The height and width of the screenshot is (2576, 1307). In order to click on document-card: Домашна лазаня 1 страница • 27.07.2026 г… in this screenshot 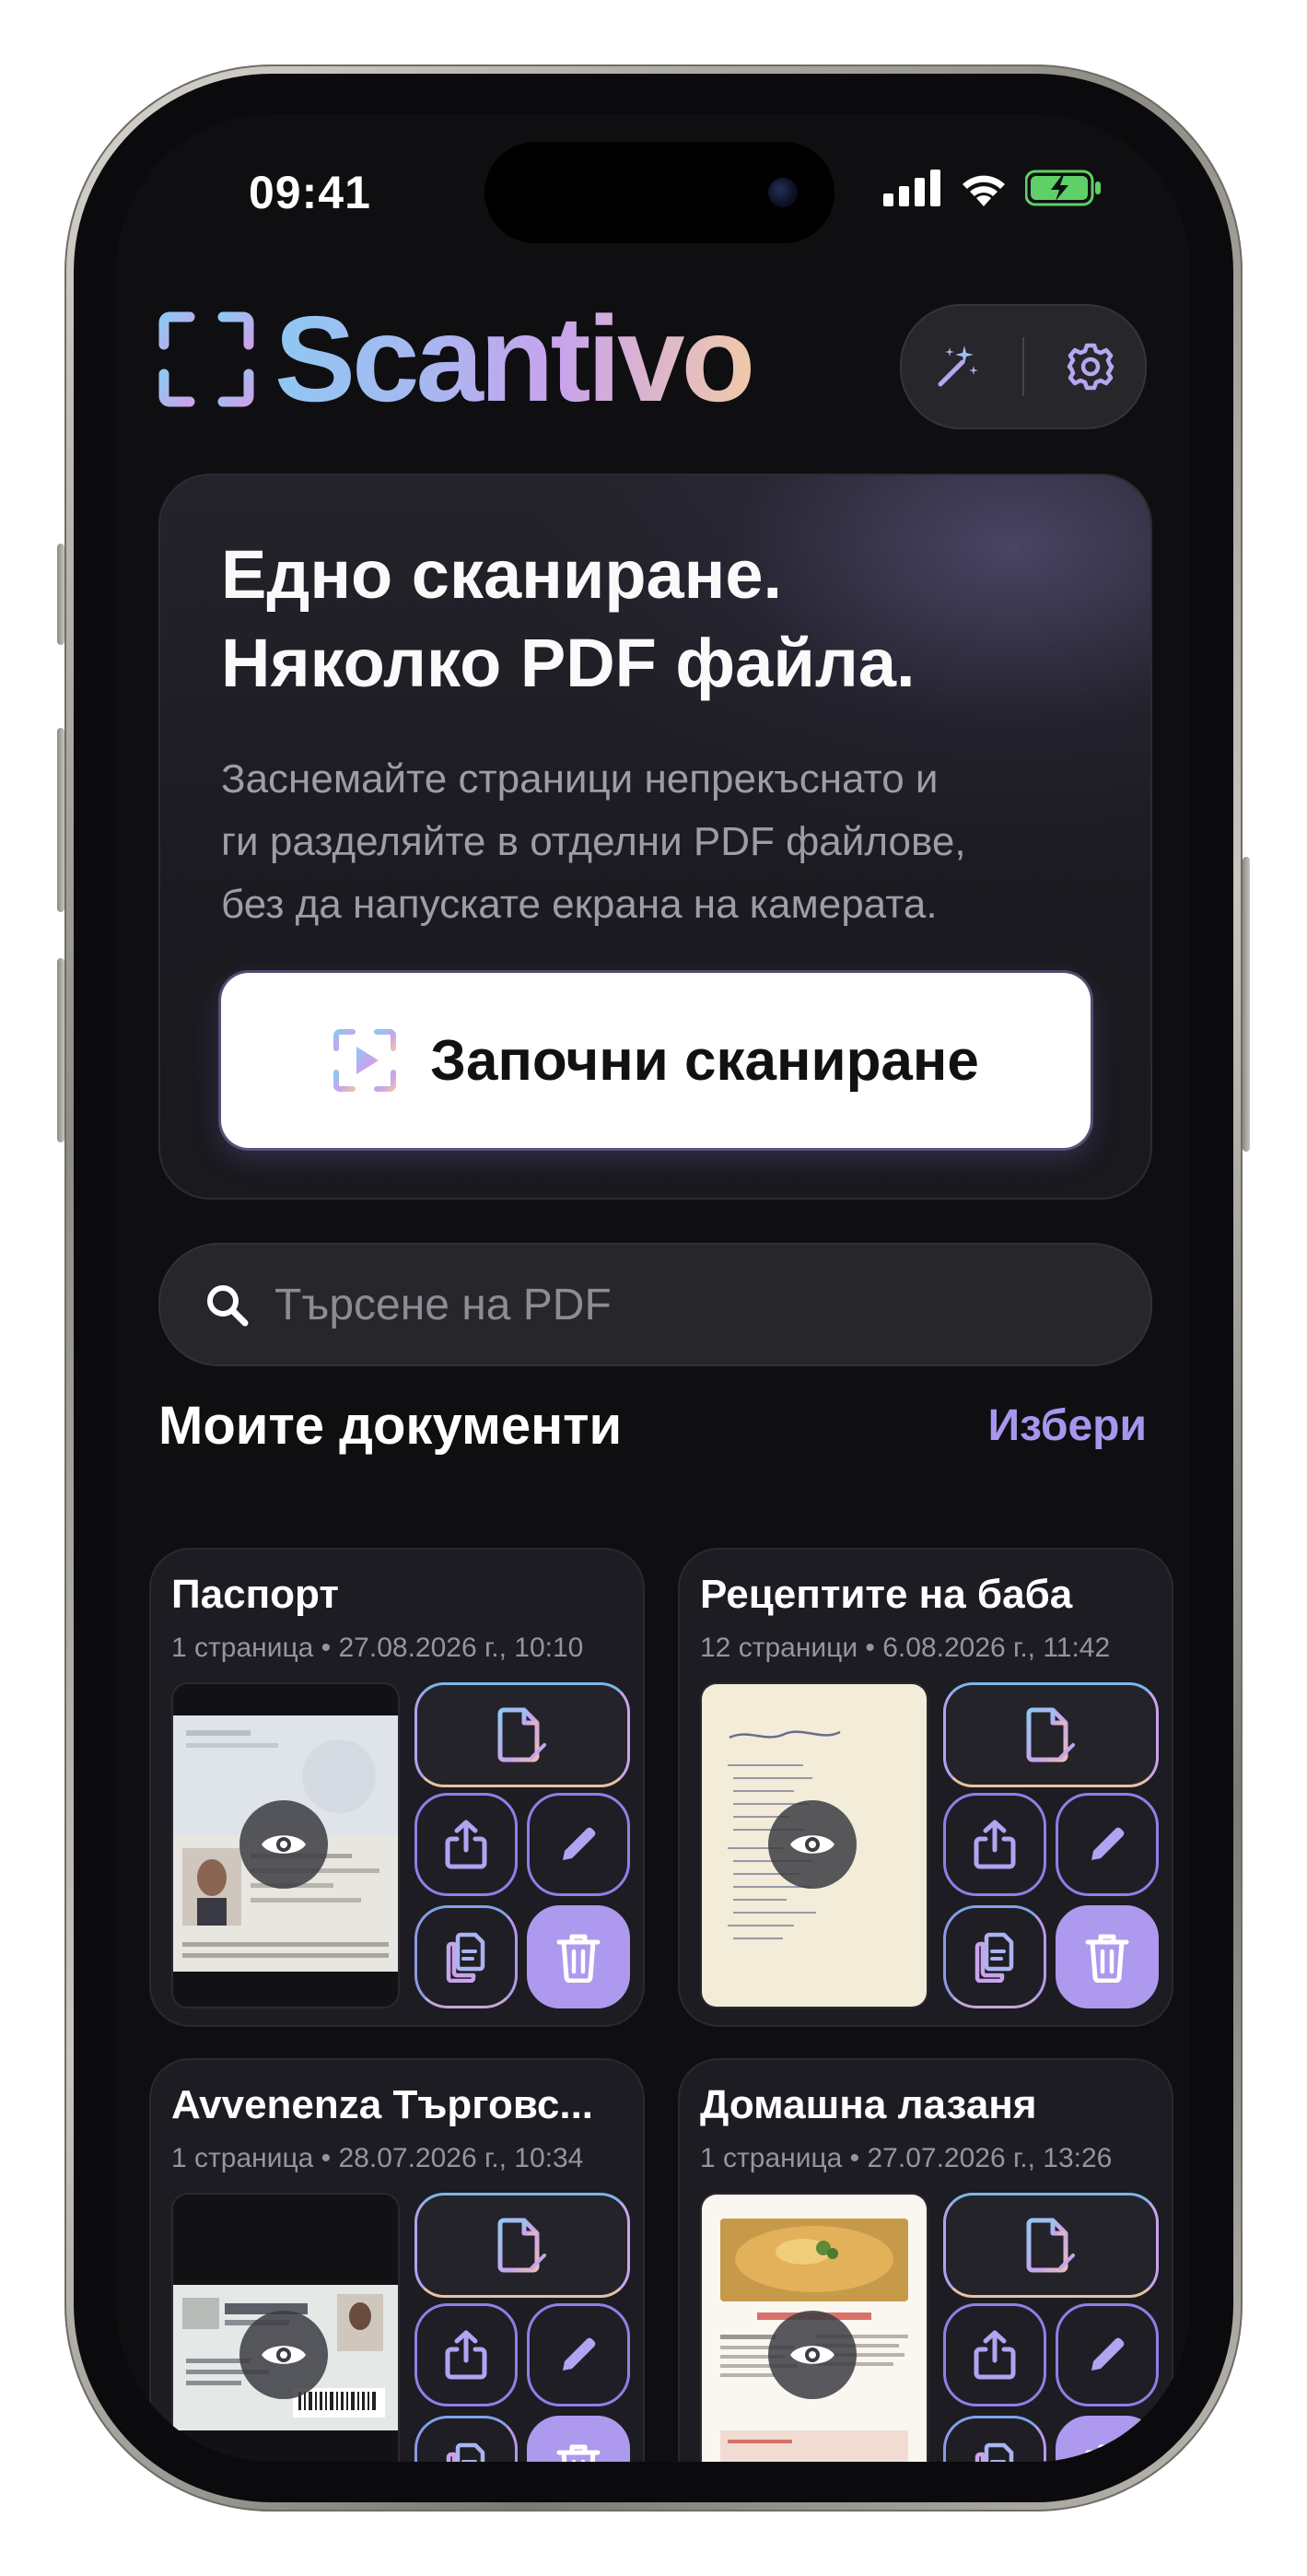, I will do `click(926, 2260)`.